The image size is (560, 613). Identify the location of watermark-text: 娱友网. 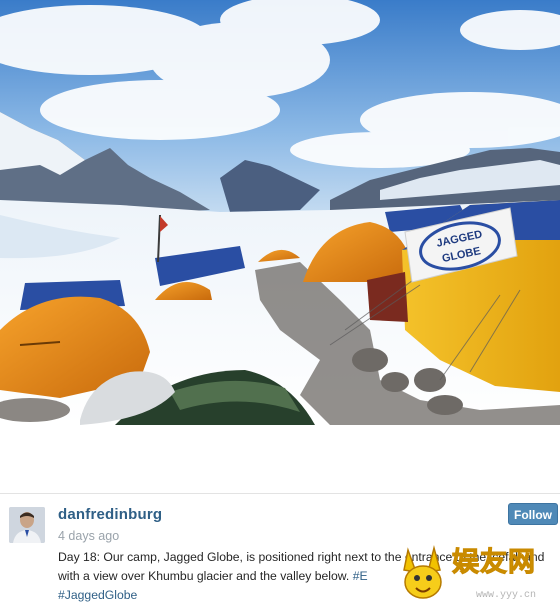
(494, 563).